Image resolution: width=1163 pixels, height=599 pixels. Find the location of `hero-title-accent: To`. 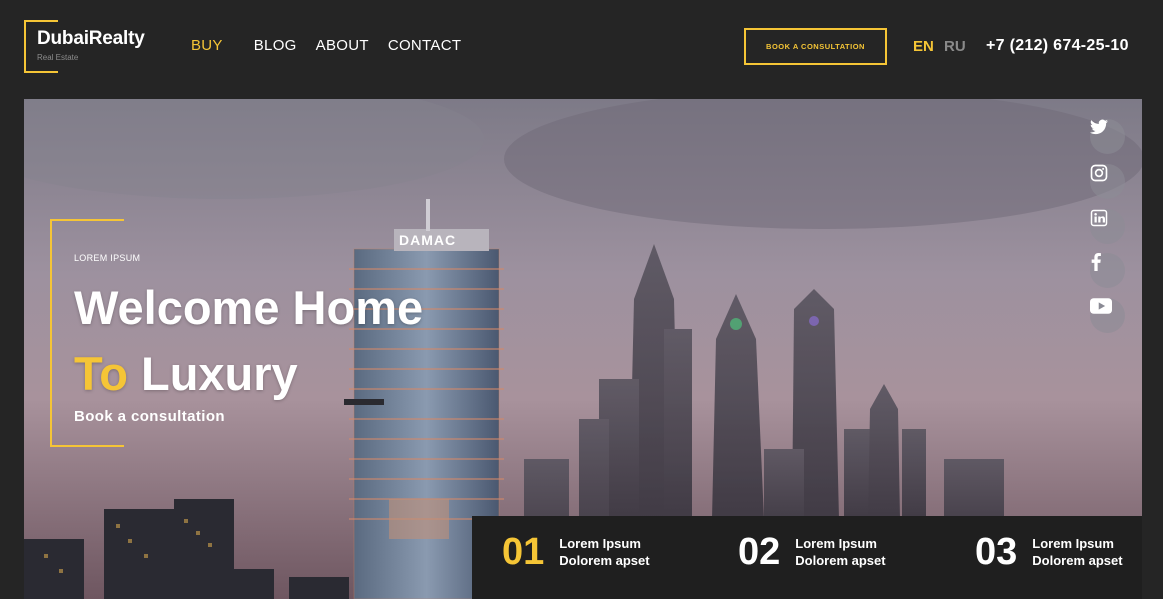

hero-title-accent: To is located at coordinates (101, 373).